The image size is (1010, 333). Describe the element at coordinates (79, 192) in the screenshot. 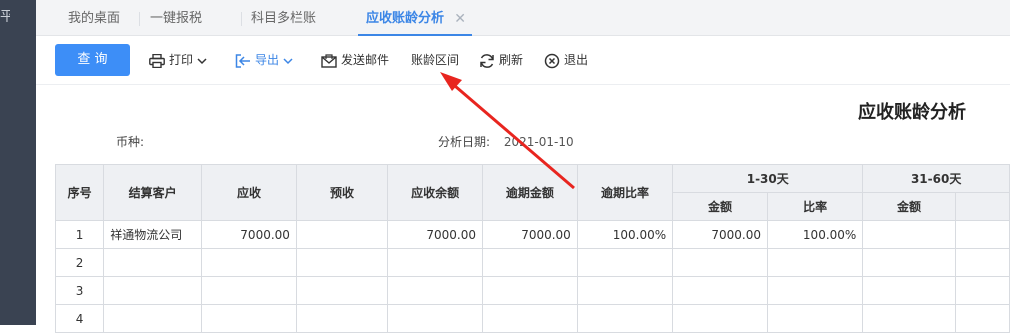

I see `col-index-header: 序号` at that location.